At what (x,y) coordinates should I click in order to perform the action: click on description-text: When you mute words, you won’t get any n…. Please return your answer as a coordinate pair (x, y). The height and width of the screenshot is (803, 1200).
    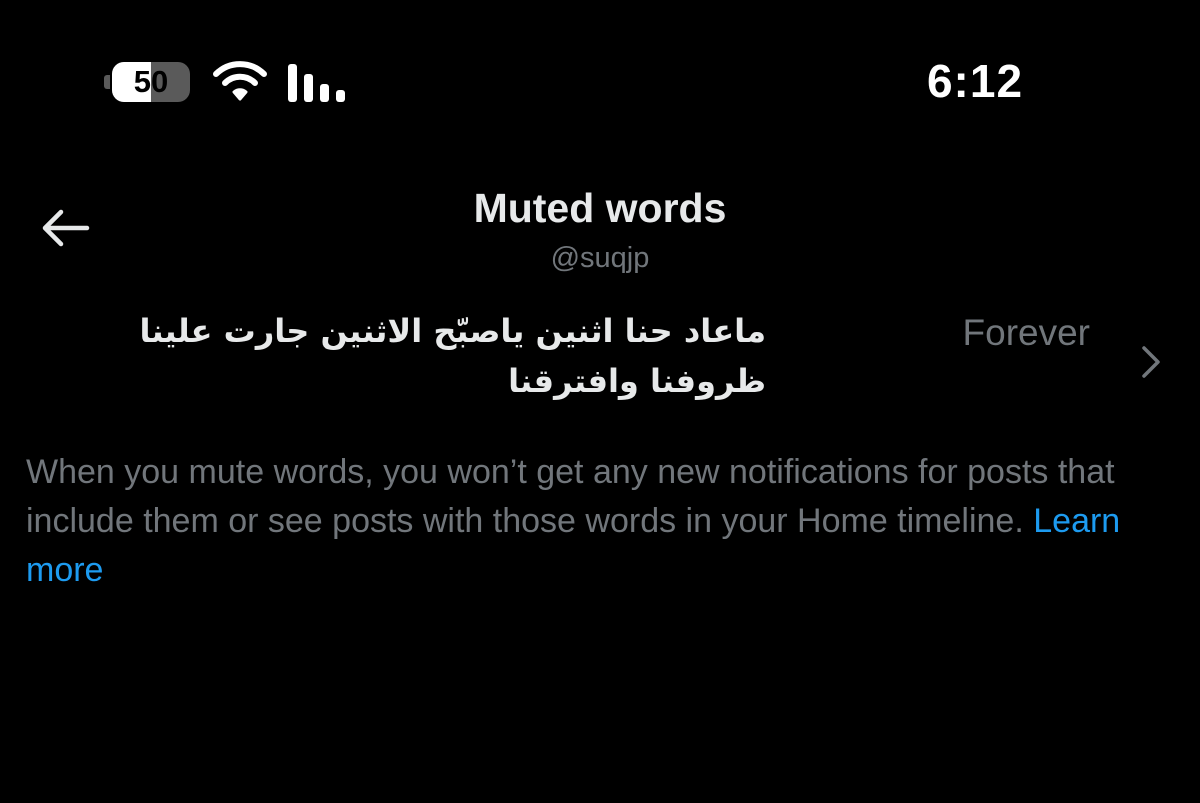
    Looking at the image, I should click on (570, 496).